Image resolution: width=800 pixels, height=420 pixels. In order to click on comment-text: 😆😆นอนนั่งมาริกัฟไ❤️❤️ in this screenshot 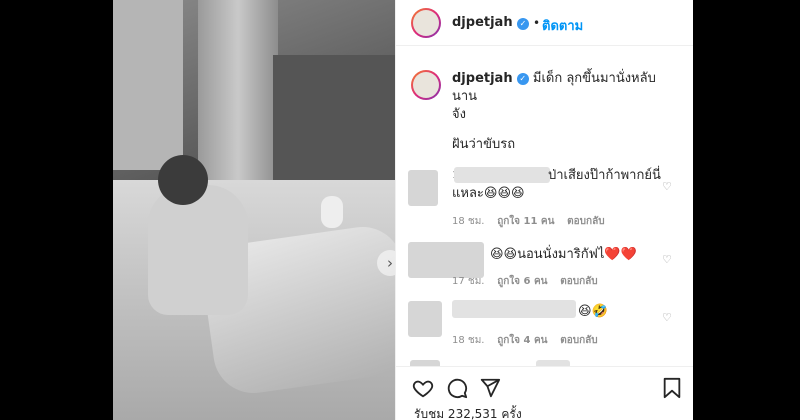, I will do `click(563, 254)`.